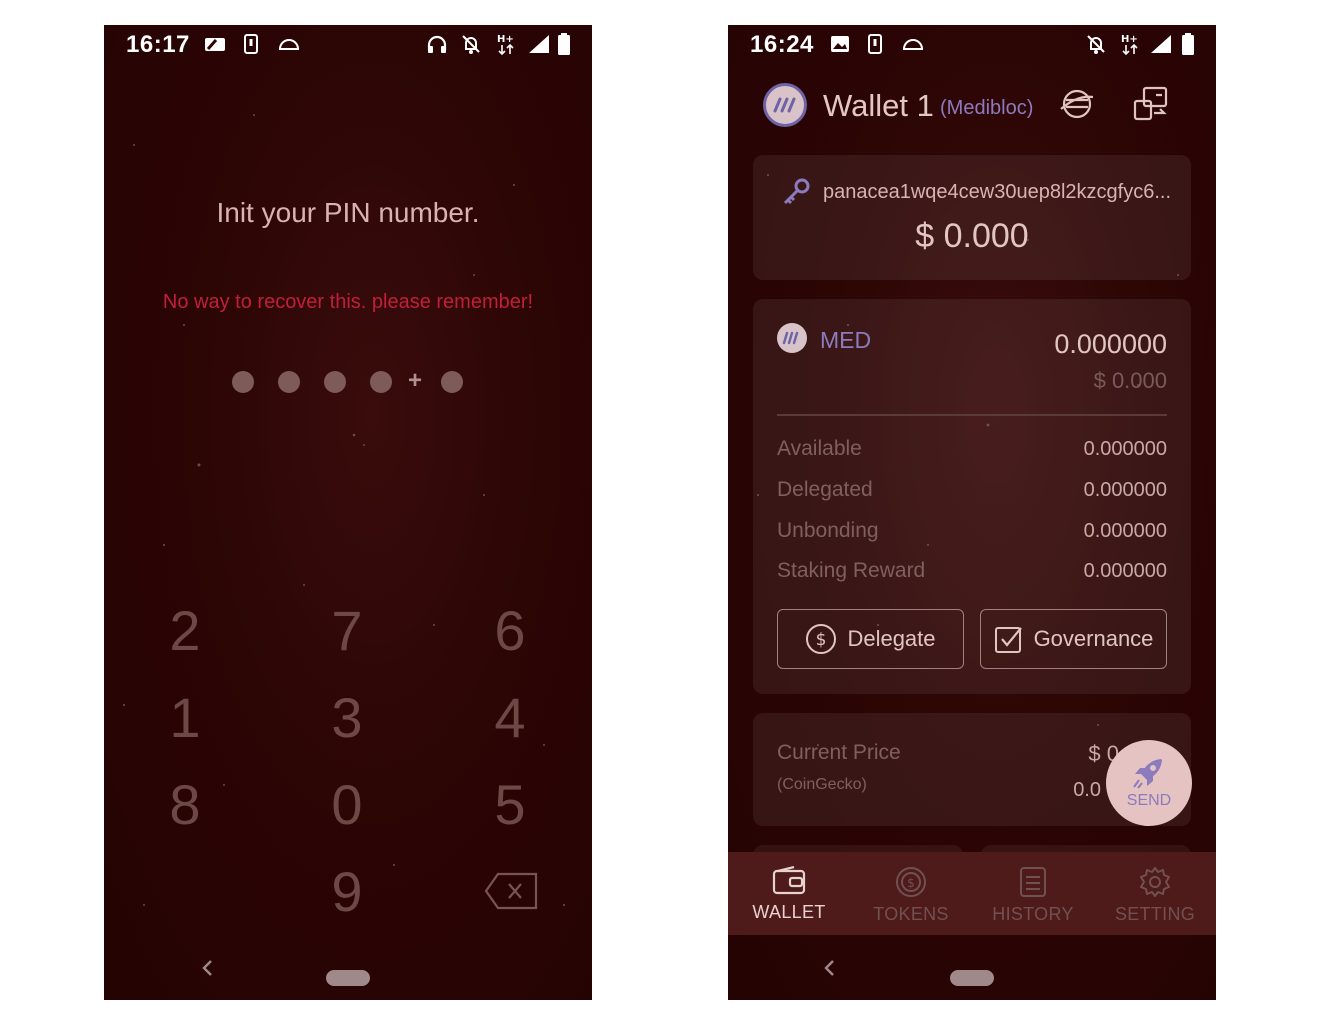  Describe the element at coordinates (789, 880) in the screenshot. I see `wallet-icon` at that location.